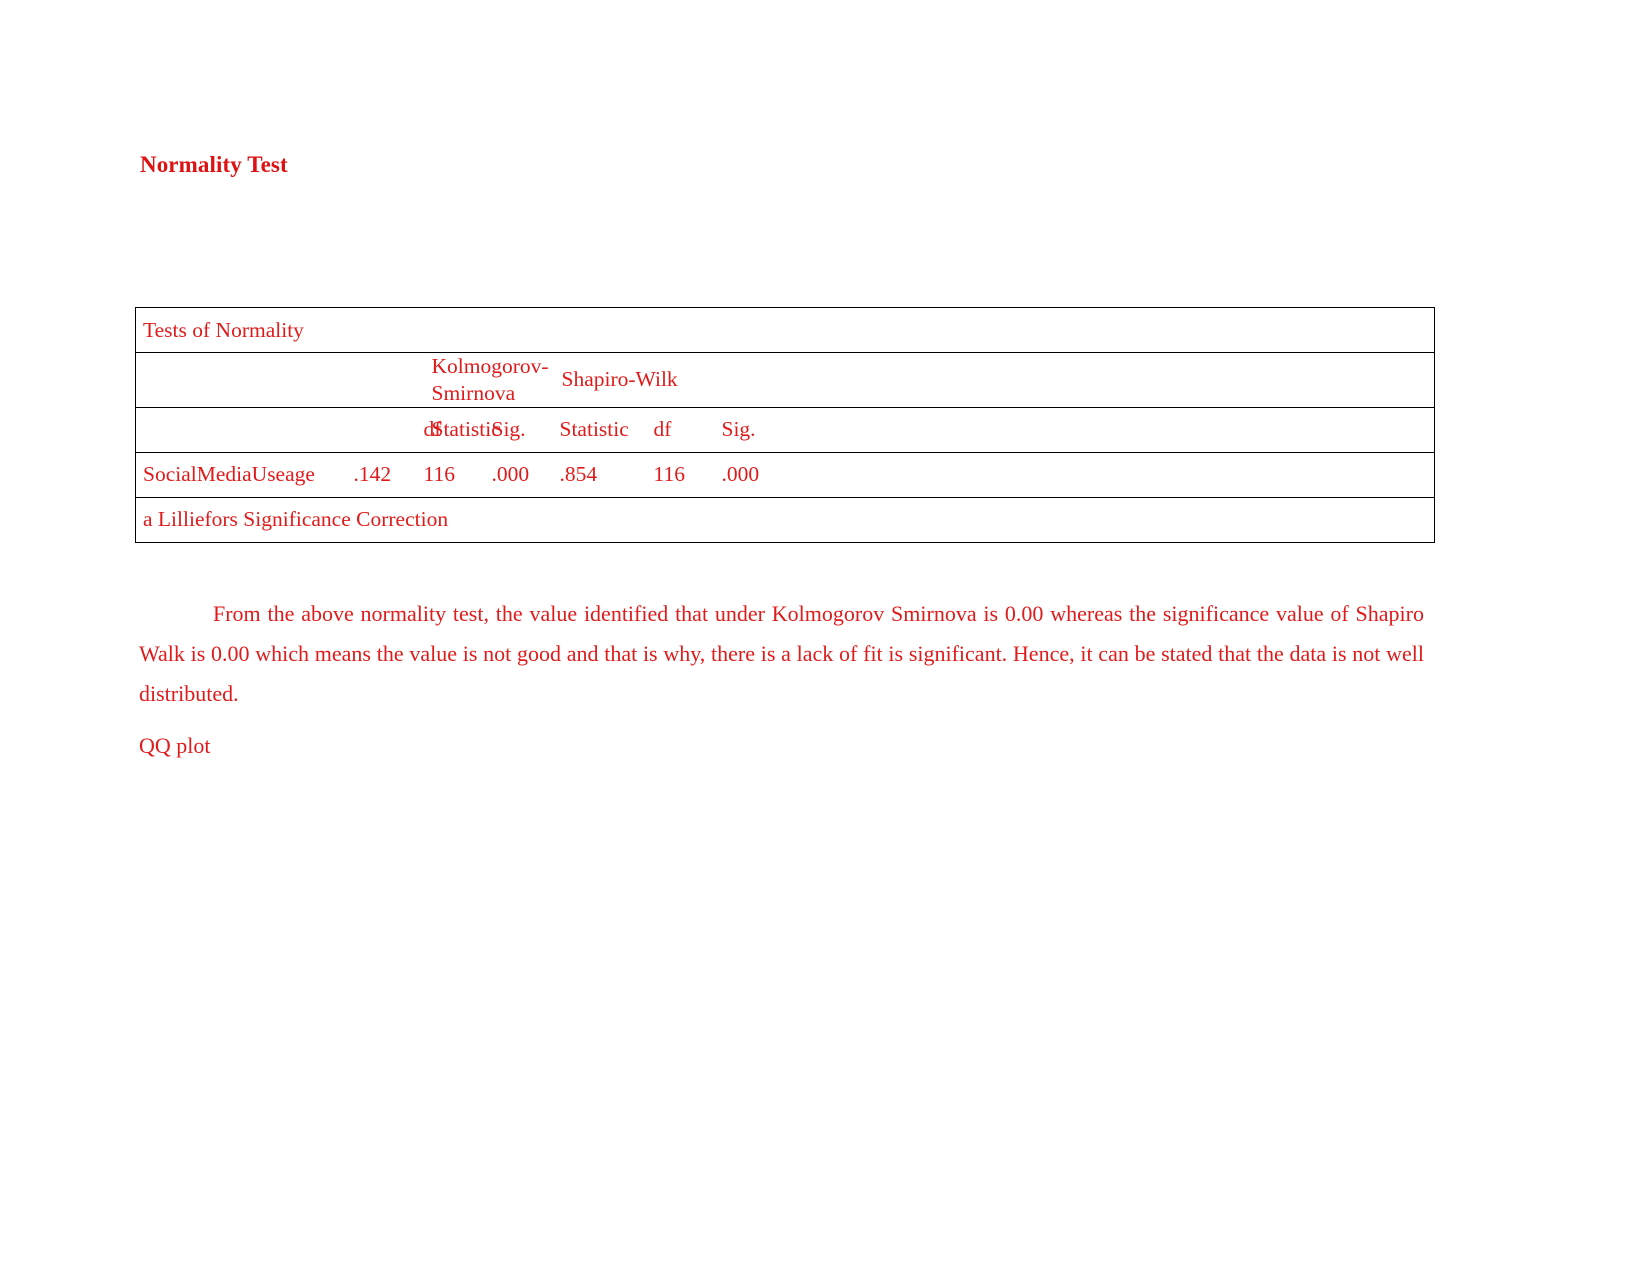 The height and width of the screenshot is (1275, 1650). I want to click on group-header-blank, so click(244, 380).